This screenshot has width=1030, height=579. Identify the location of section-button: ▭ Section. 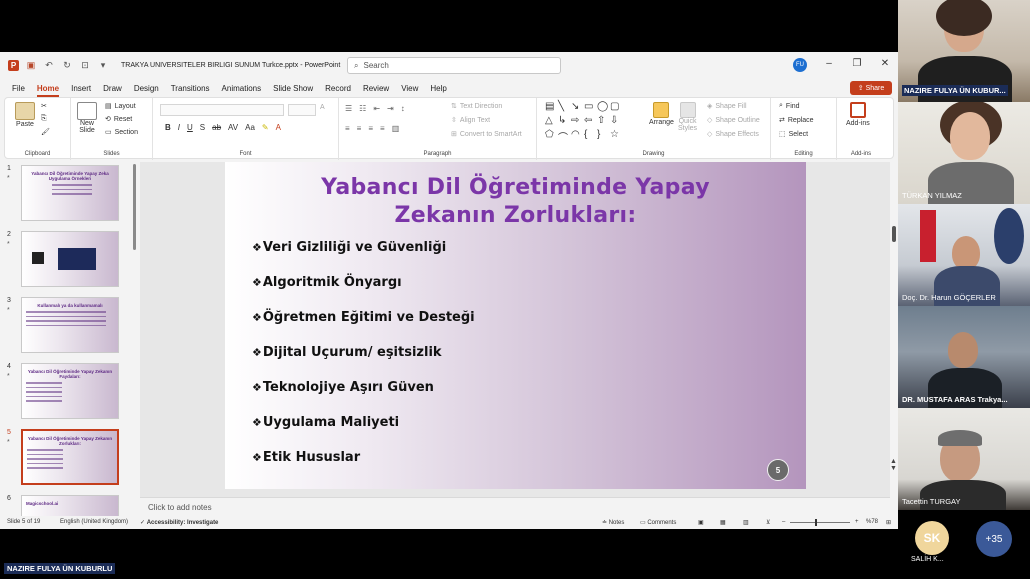
(121, 132).